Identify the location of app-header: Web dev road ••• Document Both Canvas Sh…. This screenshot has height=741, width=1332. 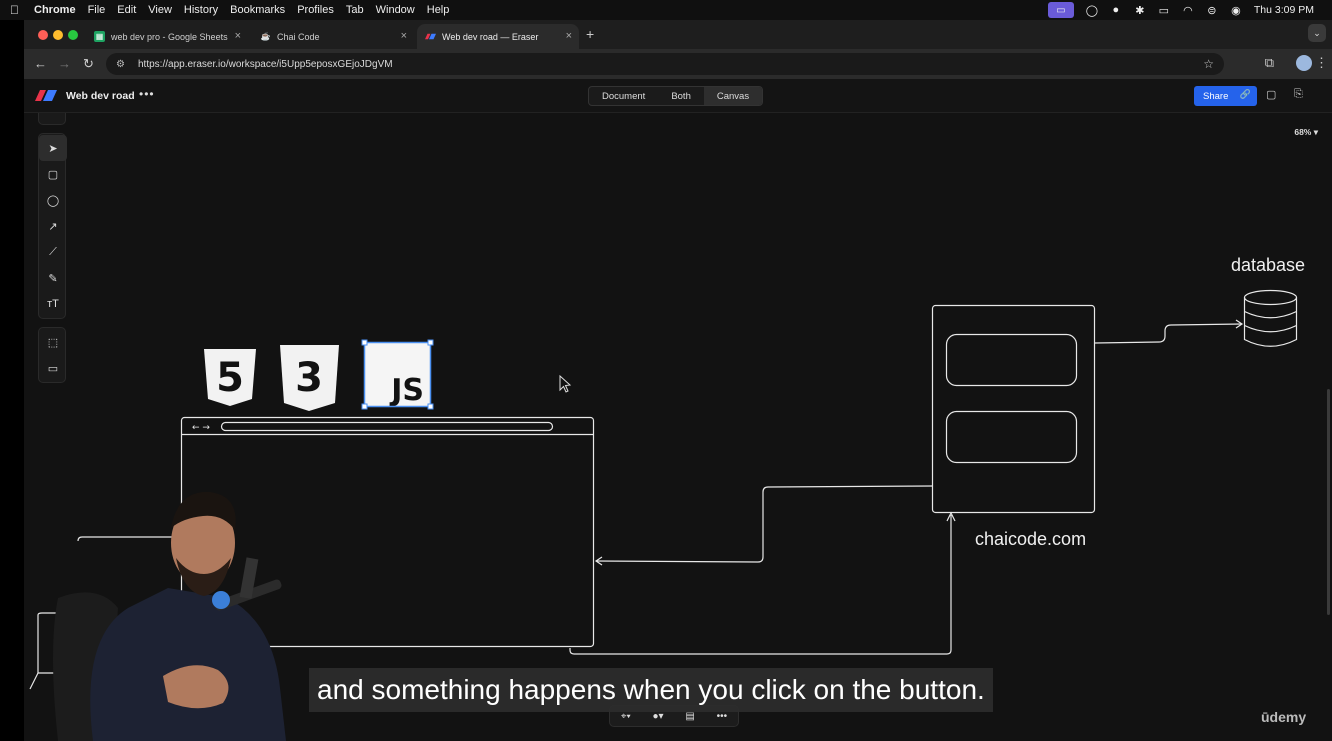
(678, 96).